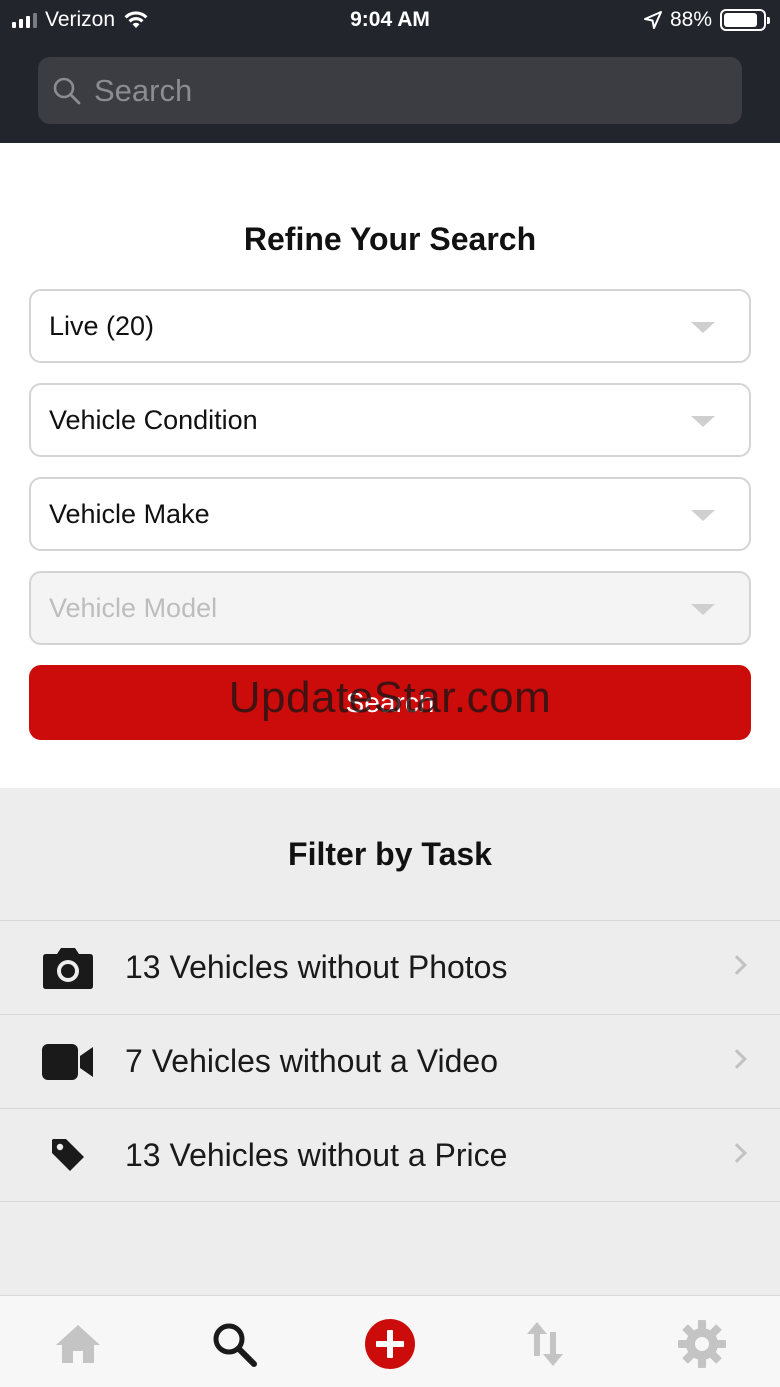 Image resolution: width=780 pixels, height=1387 pixels. I want to click on status-dropdown: Live (20), so click(390, 326).